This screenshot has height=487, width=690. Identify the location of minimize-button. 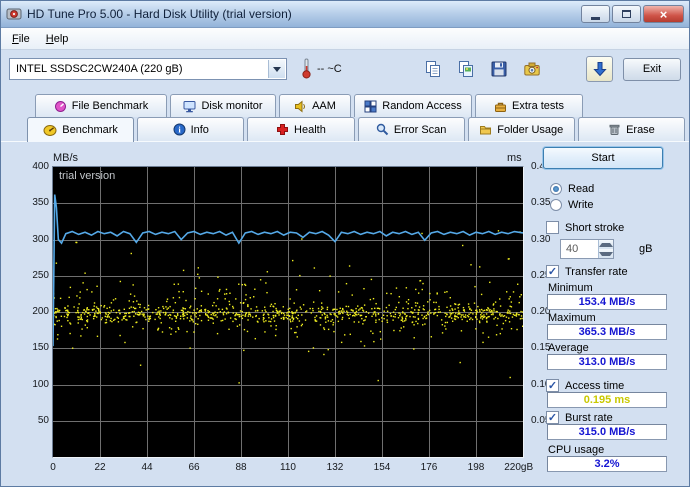
(595, 14).